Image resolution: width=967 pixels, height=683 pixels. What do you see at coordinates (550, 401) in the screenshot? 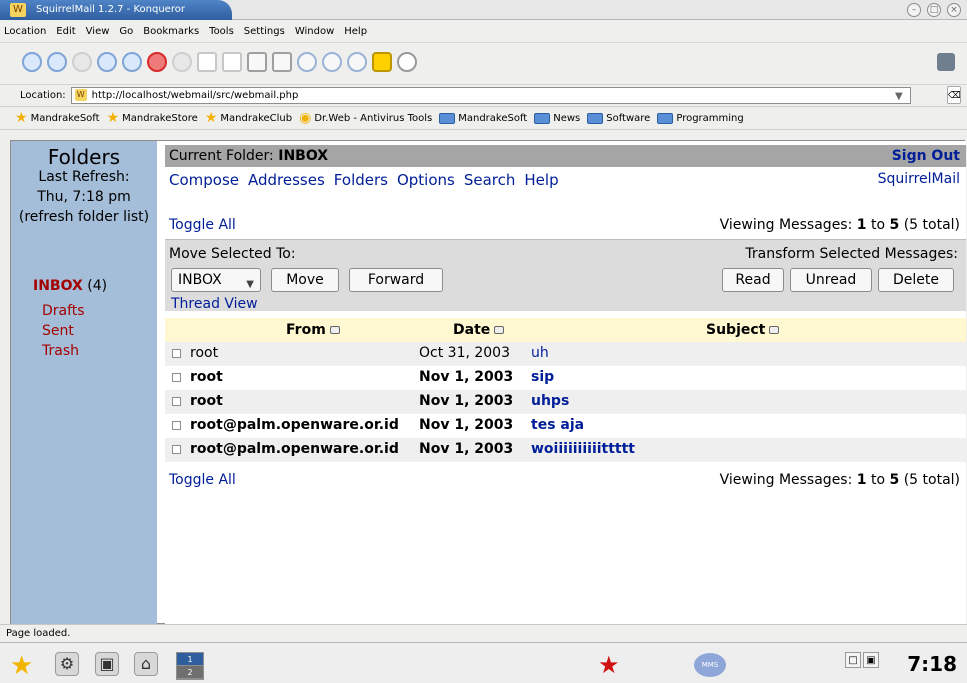
I see `message-subject-link: uhps` at bounding box center [550, 401].